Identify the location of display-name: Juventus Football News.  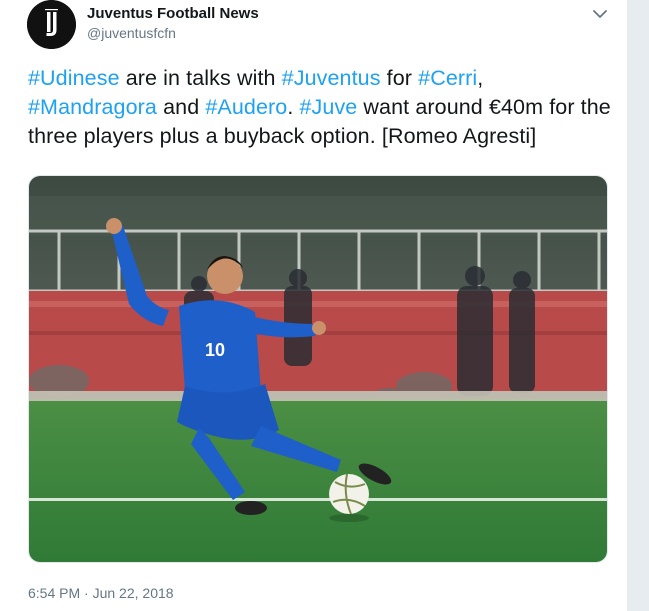
(173, 13).